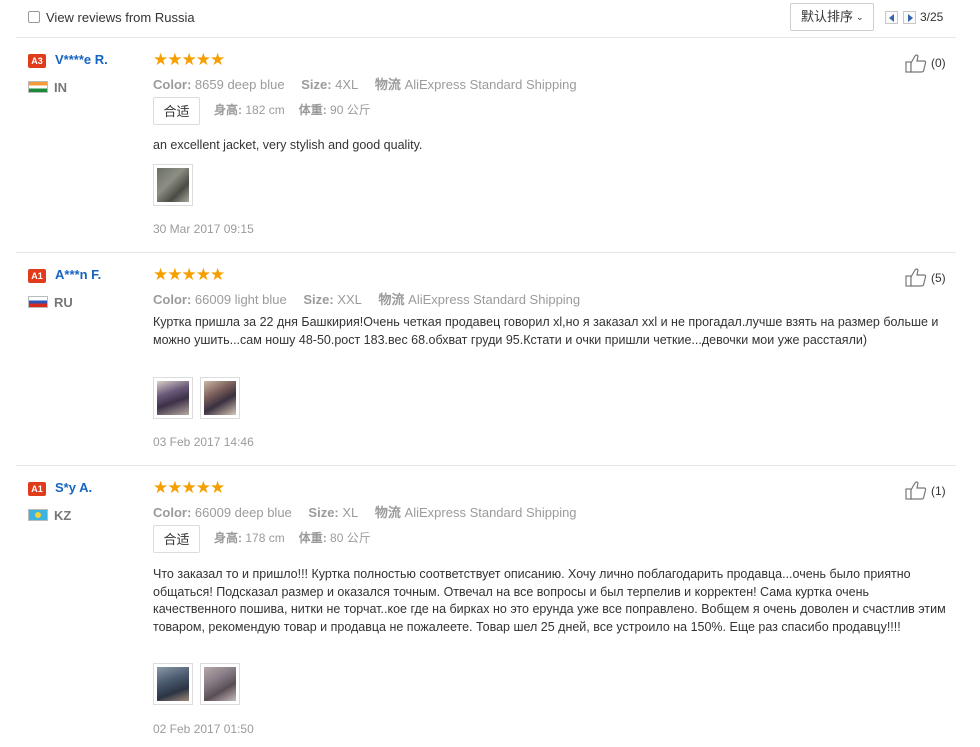 This screenshot has width=980, height=747. I want to click on kazakhstan-flag-icon, so click(38, 515).